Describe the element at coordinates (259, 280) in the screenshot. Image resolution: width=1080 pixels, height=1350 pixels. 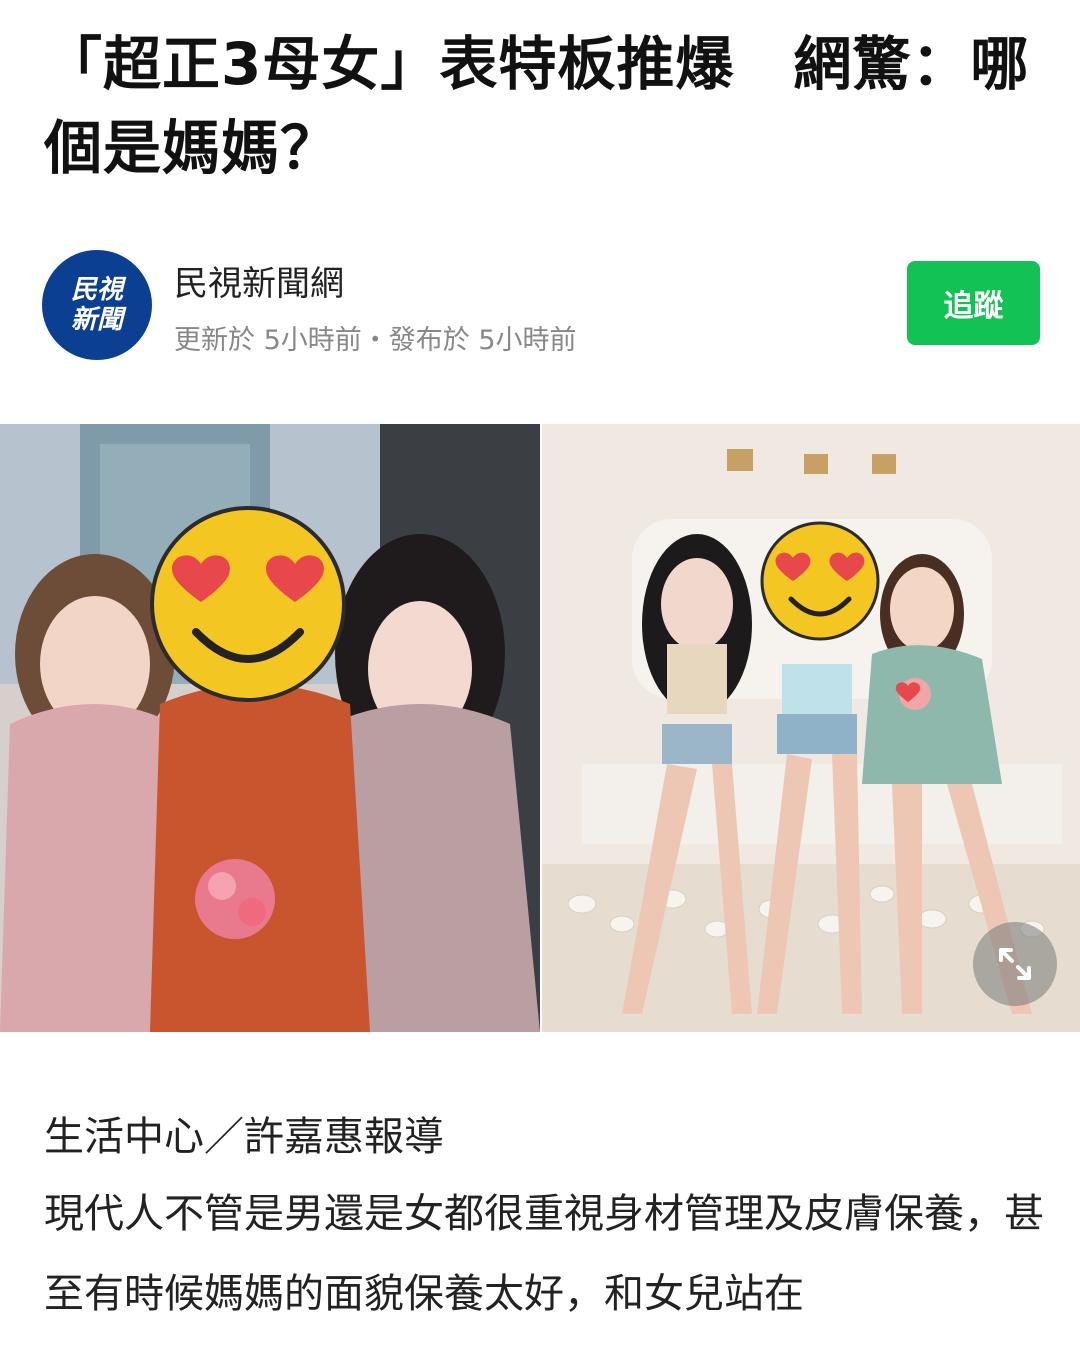
I see `source-name: 民視新聞網` at that location.